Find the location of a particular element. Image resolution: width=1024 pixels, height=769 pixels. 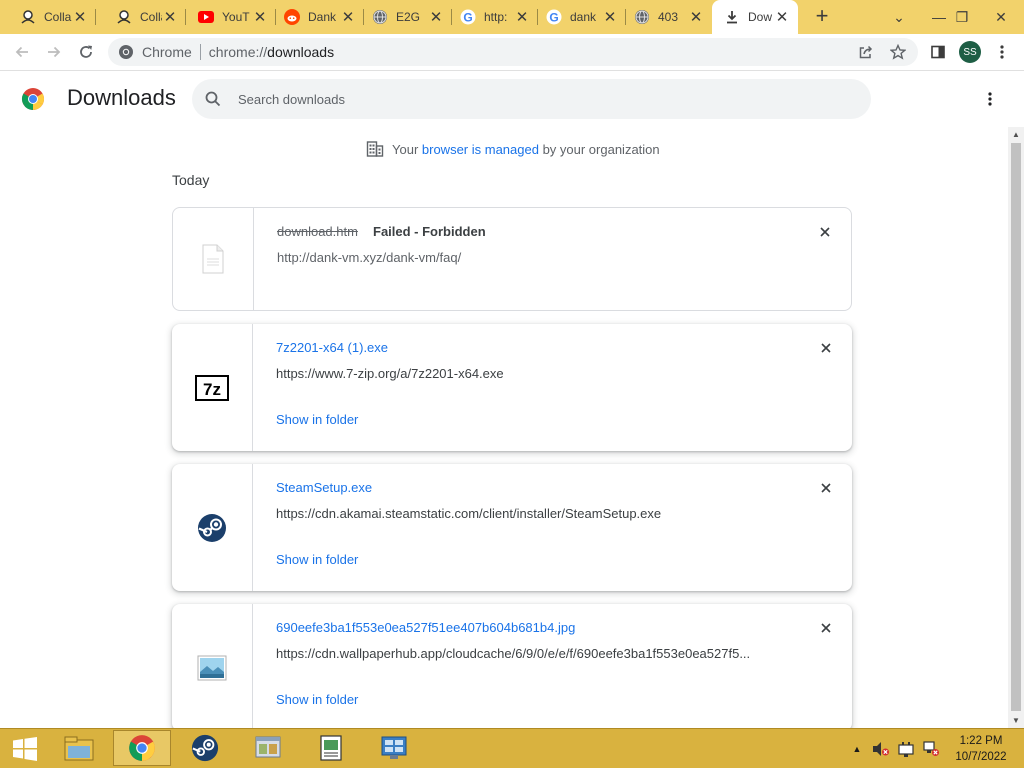

close-icon: ✕ is located at coordinates (1001, 16).